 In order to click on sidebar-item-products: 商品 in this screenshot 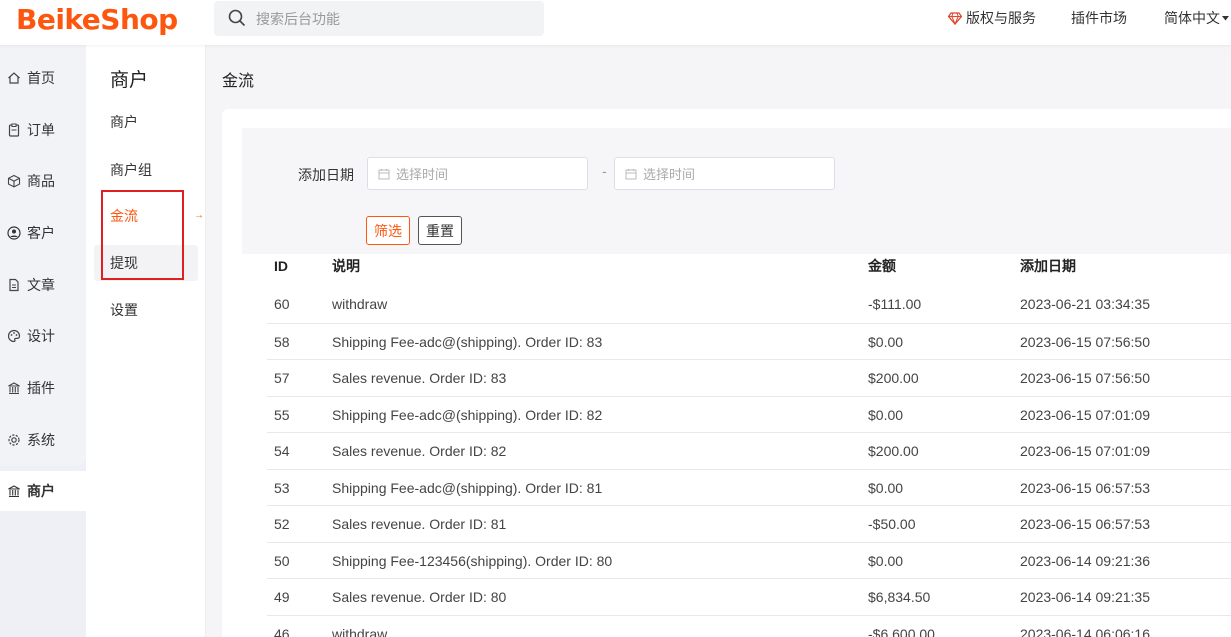, I will do `click(43, 181)`.